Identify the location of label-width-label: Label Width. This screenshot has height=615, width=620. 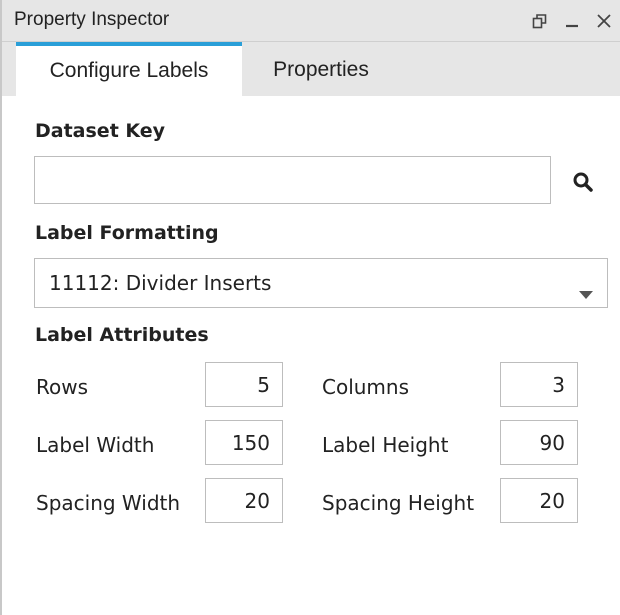
(95, 445).